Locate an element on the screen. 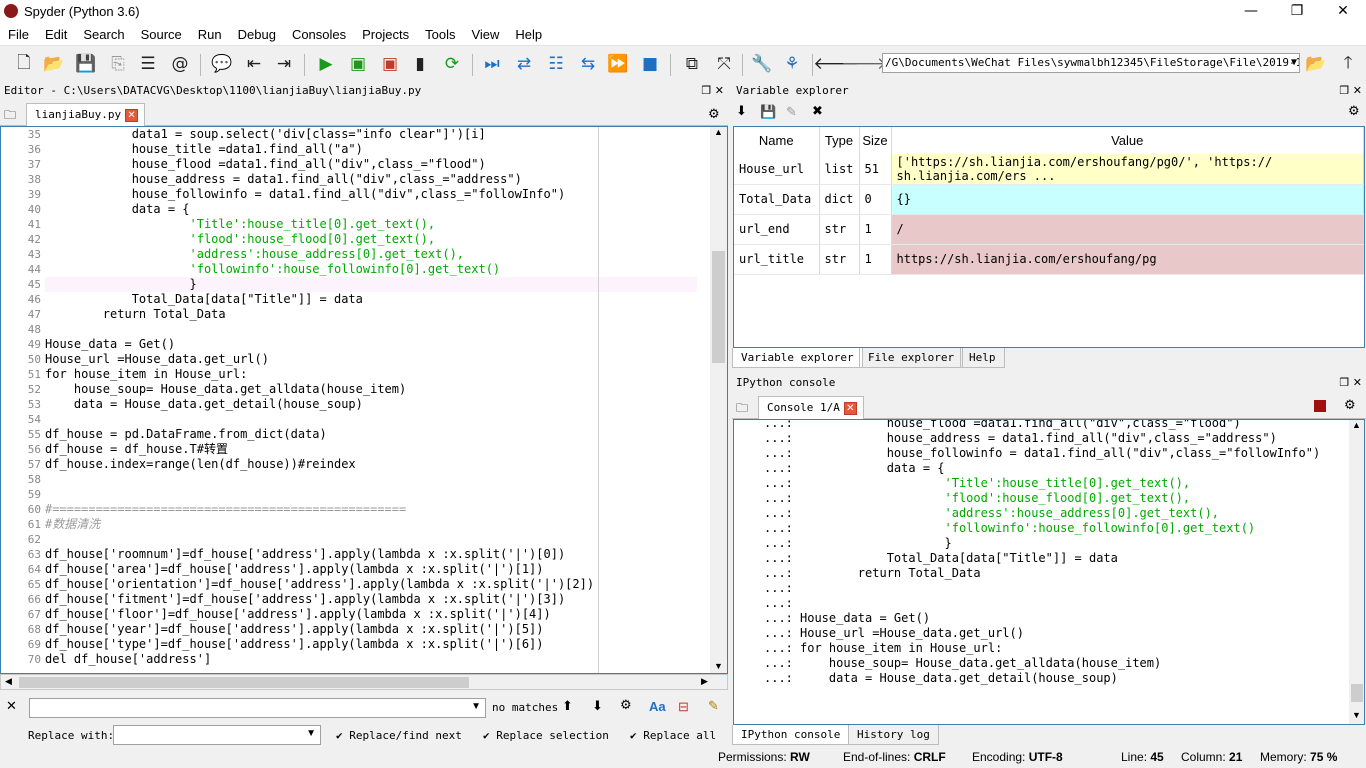  menu-file: File is located at coordinates (18, 33).